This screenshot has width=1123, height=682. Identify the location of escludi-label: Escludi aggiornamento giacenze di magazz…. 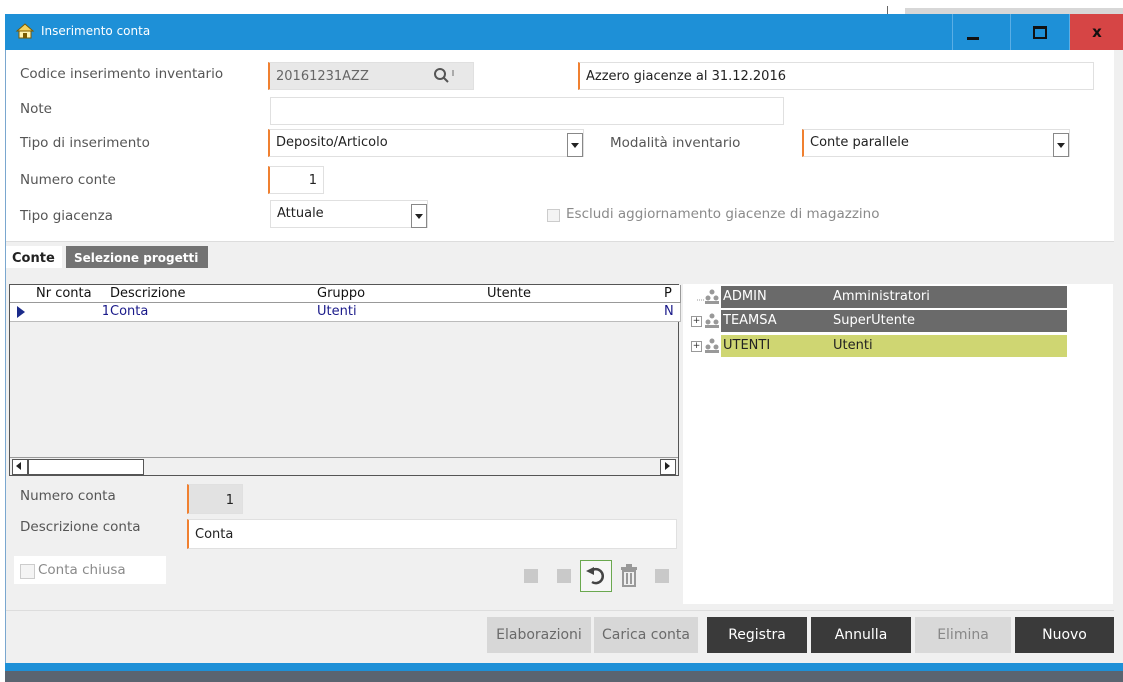
(723, 214).